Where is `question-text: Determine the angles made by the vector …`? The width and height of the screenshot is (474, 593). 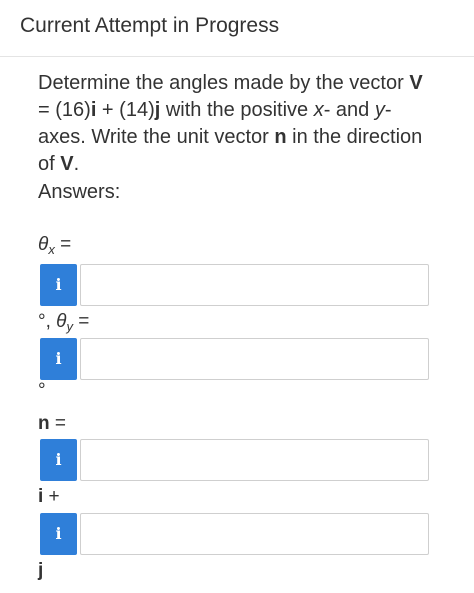 question-text: Determine the angles made by the vector … is located at coordinates (230, 123).